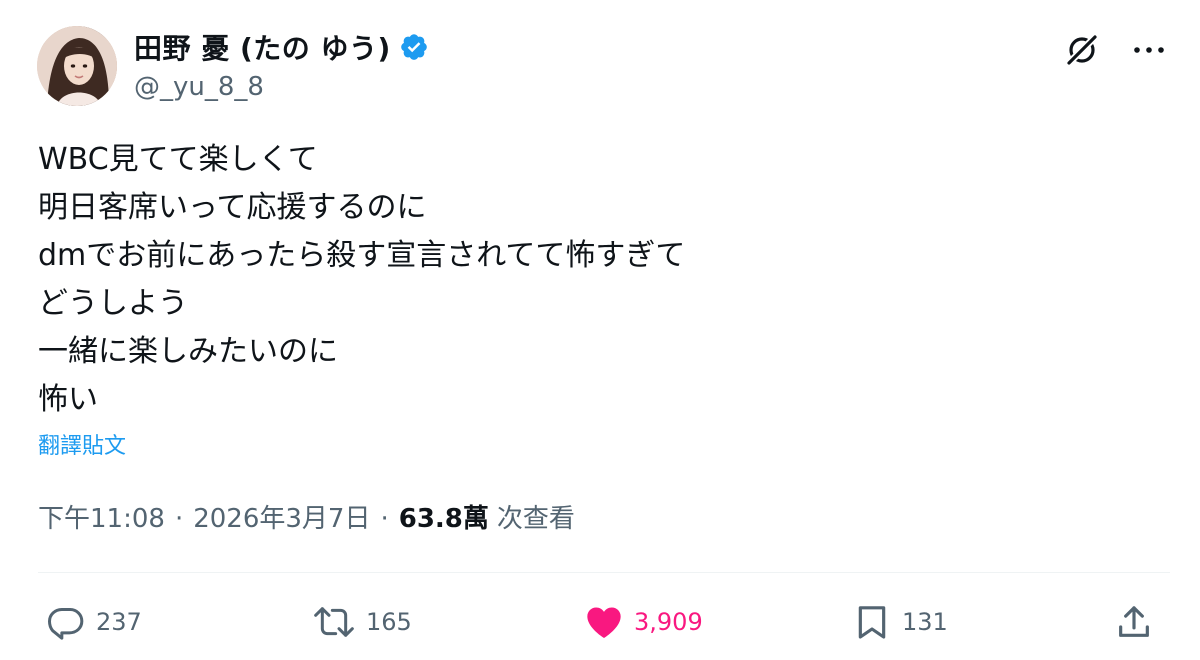 Image resolution: width=1200 pixels, height=660 pixels. Describe the element at coordinates (82, 444) in the screenshot. I see `translate-post-link: 翻譯貼文` at that location.